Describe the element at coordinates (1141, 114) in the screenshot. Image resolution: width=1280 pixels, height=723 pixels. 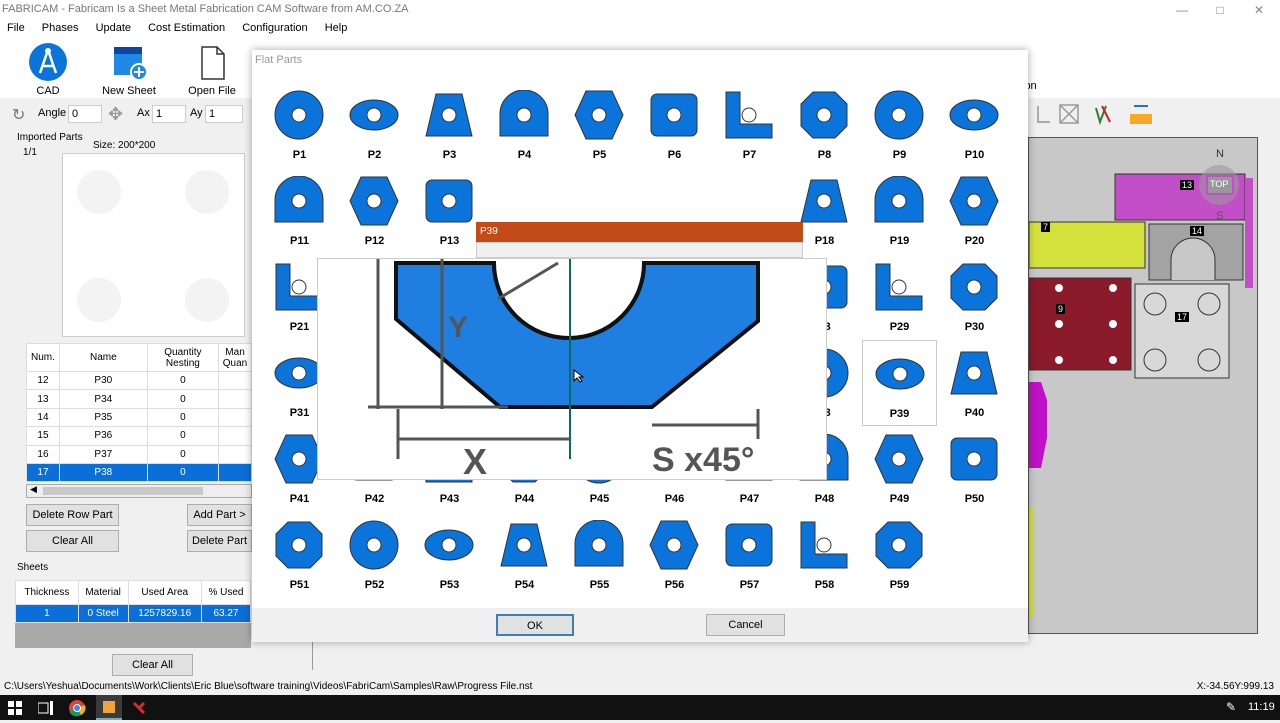
I see `measure-icon` at that location.